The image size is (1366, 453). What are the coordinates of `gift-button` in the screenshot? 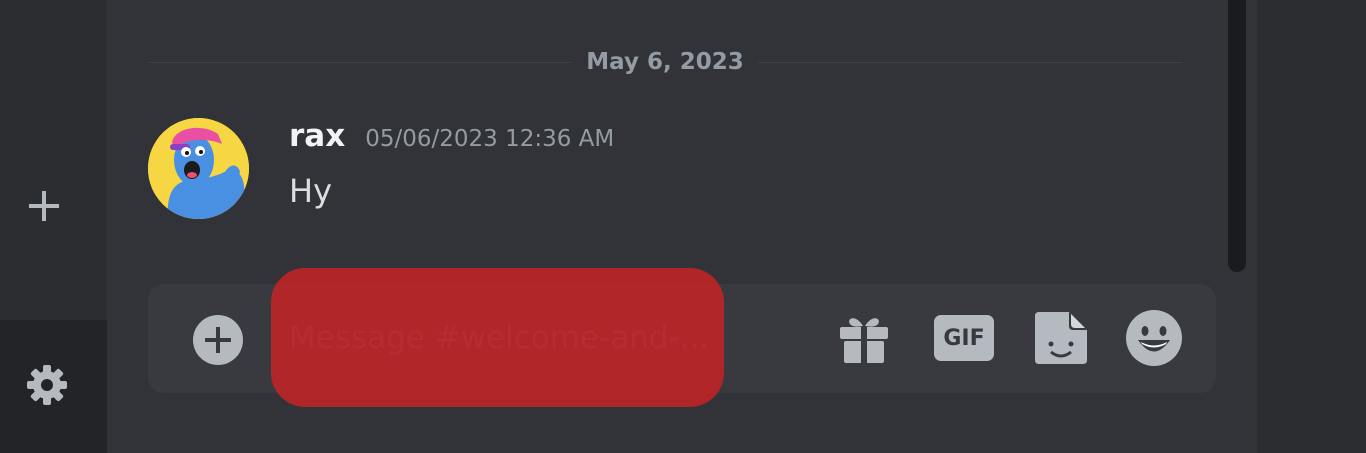 It's located at (864, 338).